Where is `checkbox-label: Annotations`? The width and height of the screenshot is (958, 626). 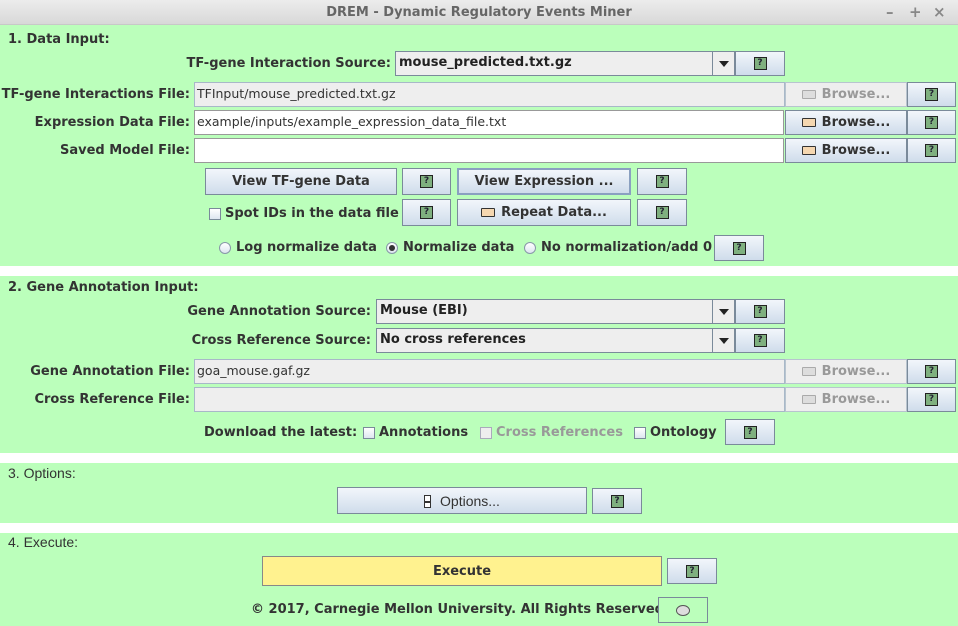 checkbox-label: Annotations is located at coordinates (424, 432).